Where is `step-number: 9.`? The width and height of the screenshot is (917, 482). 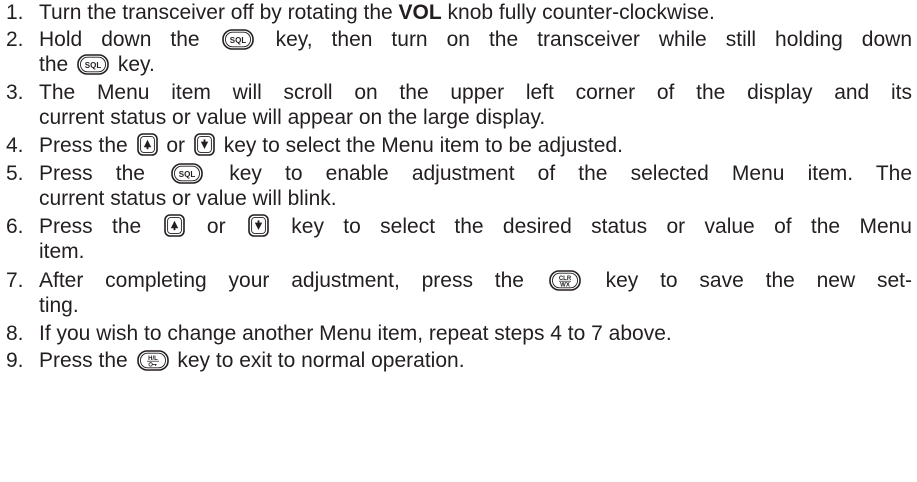
step-number: 9. is located at coordinates (15, 360).